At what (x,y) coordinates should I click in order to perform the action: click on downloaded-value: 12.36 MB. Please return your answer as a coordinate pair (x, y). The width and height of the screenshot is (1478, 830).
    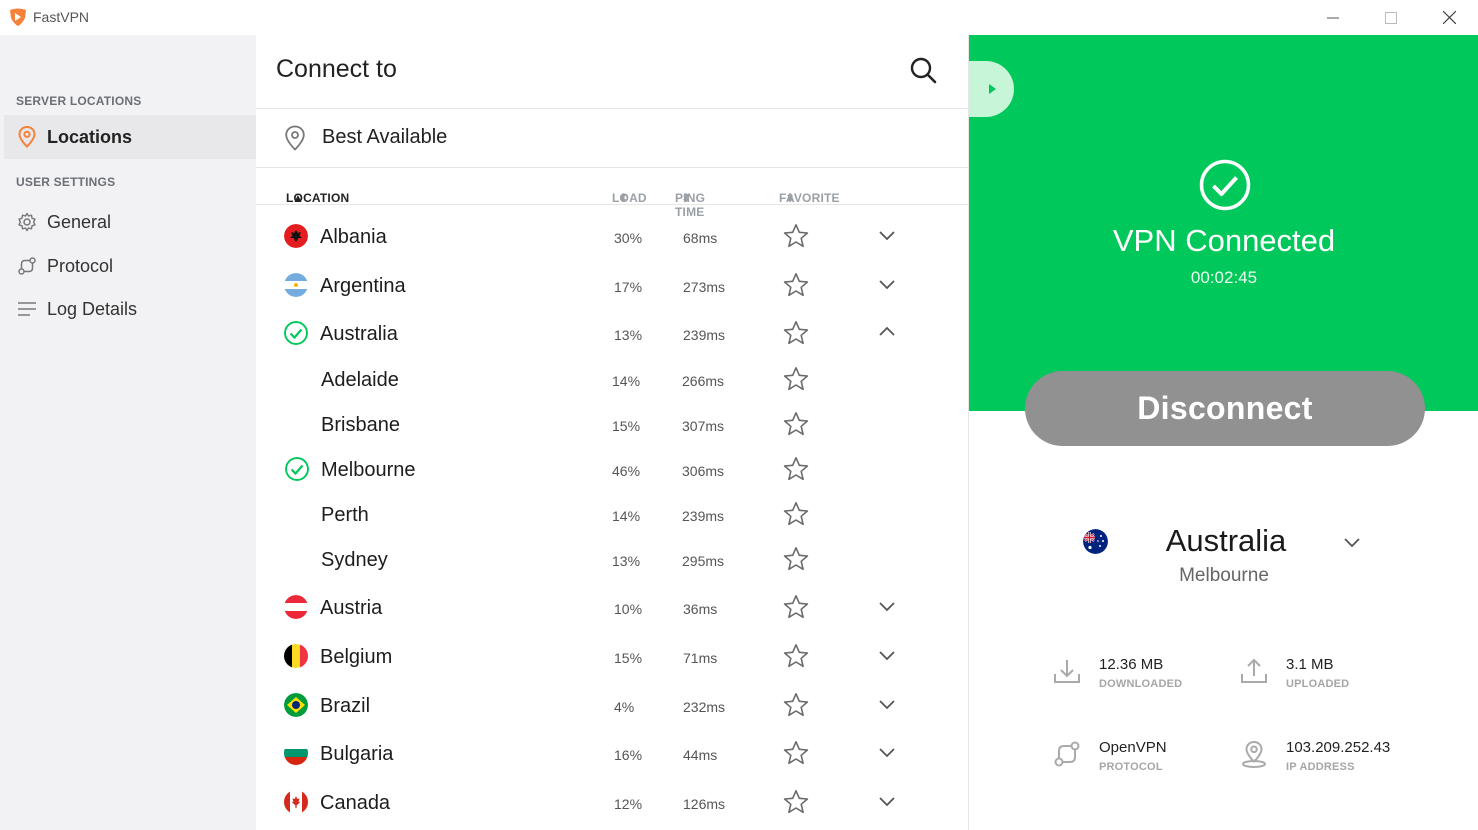
    Looking at the image, I should click on (1131, 664).